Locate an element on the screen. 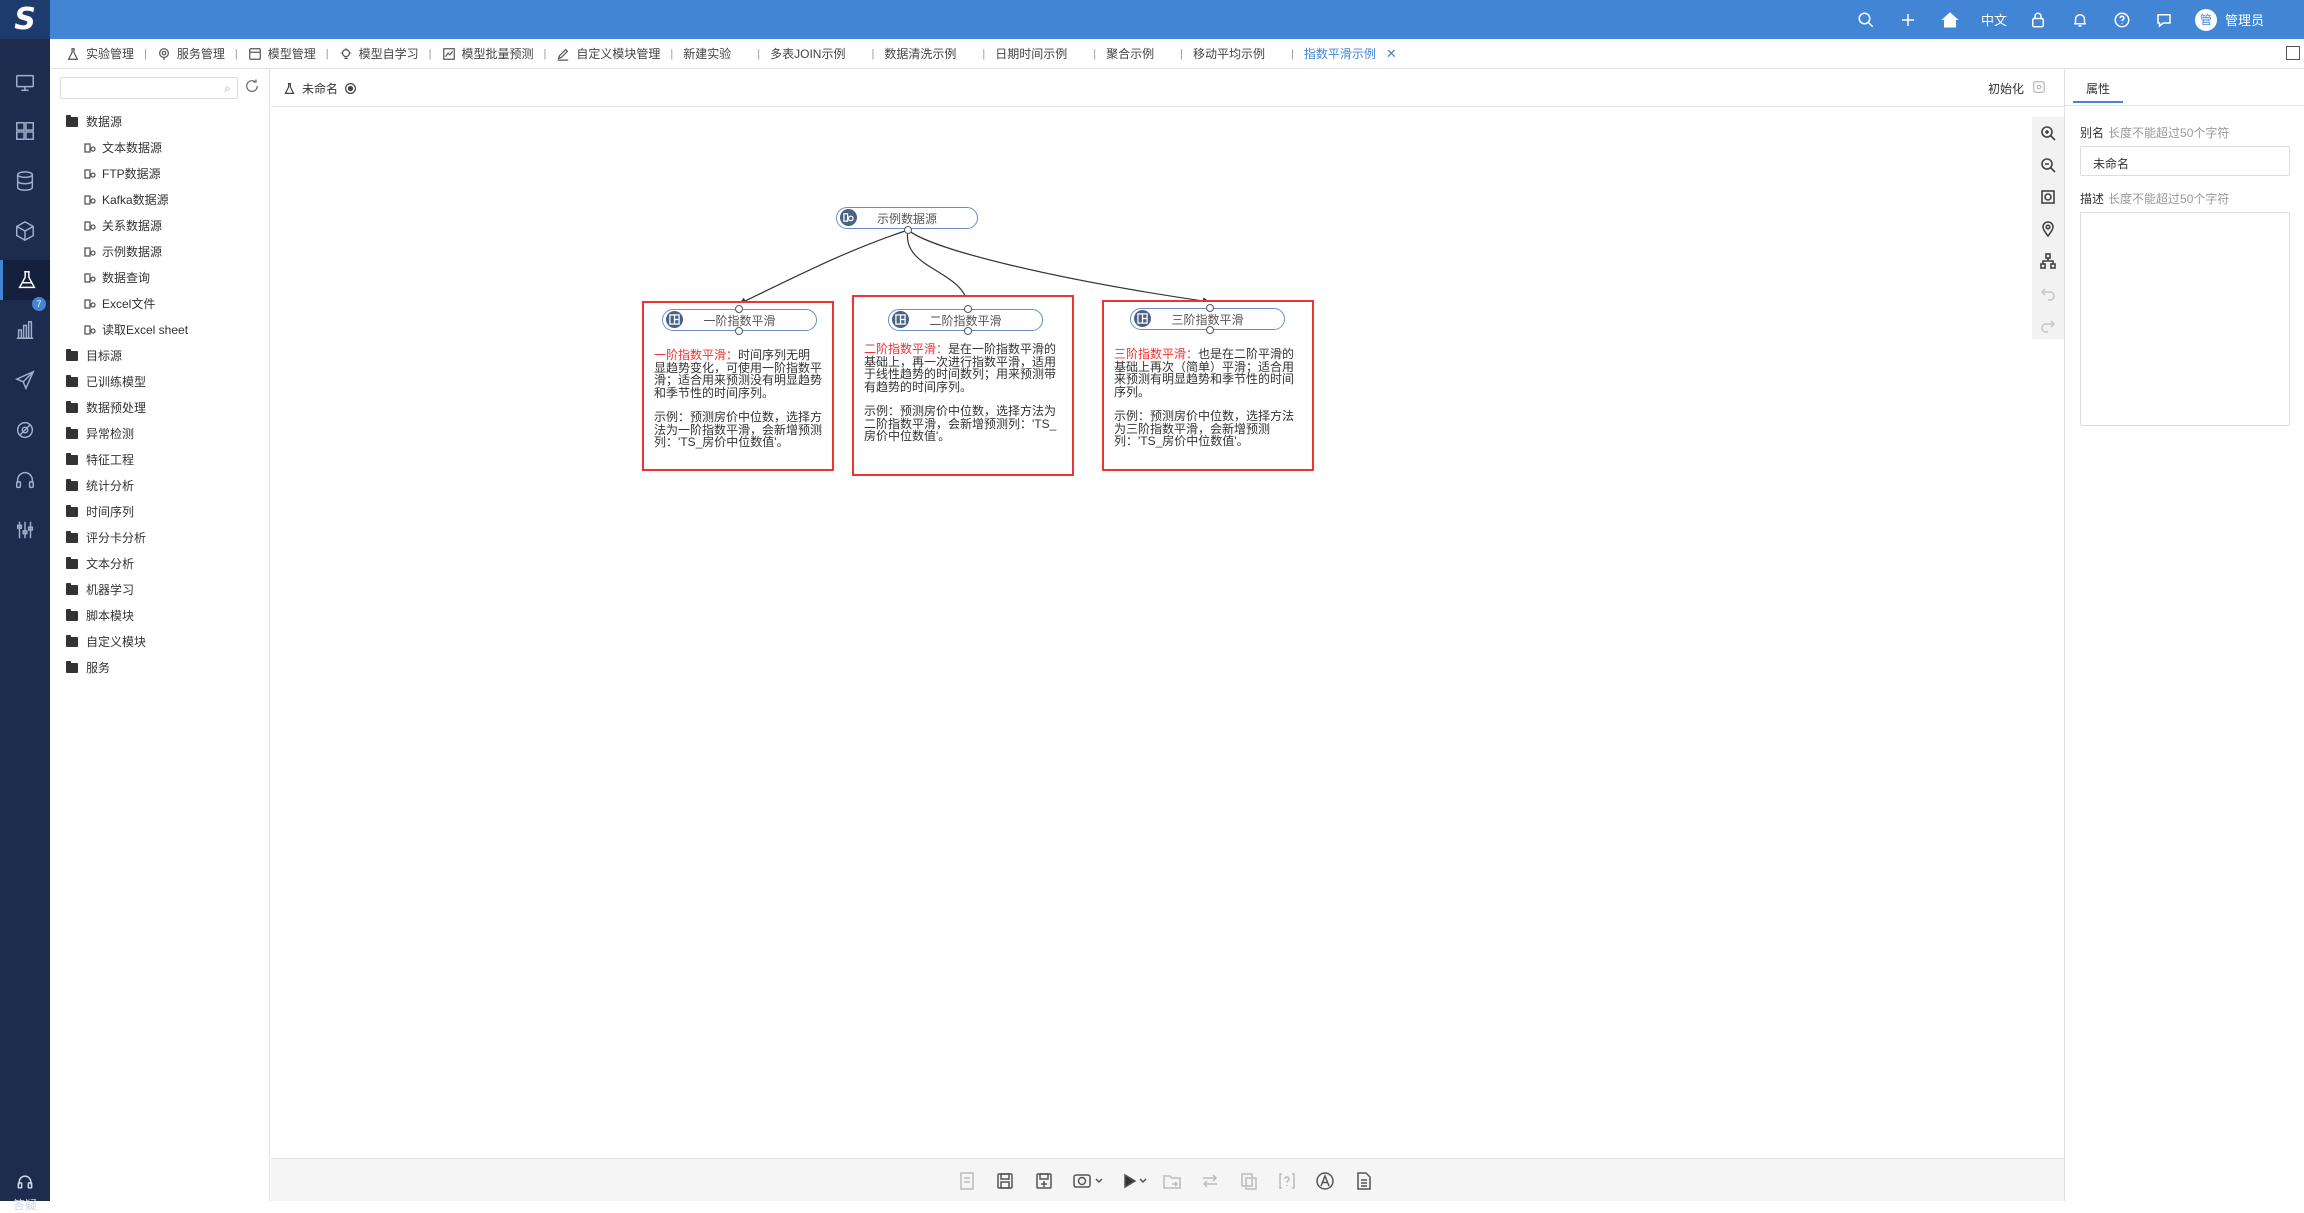 The height and width of the screenshot is (1213, 2304). tree-folder-item: 脚本模块 is located at coordinates (100, 615).